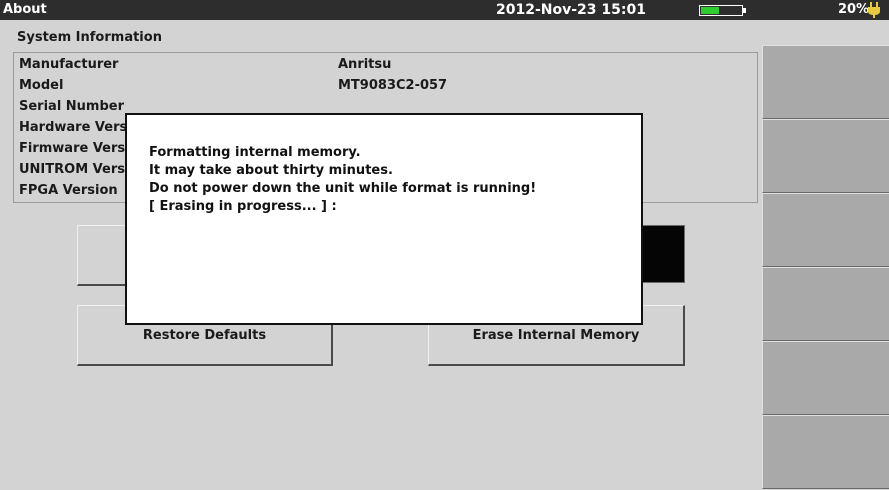  I want to click on dialog-line-4: [ Erasing in progress... ] :, so click(243, 206).